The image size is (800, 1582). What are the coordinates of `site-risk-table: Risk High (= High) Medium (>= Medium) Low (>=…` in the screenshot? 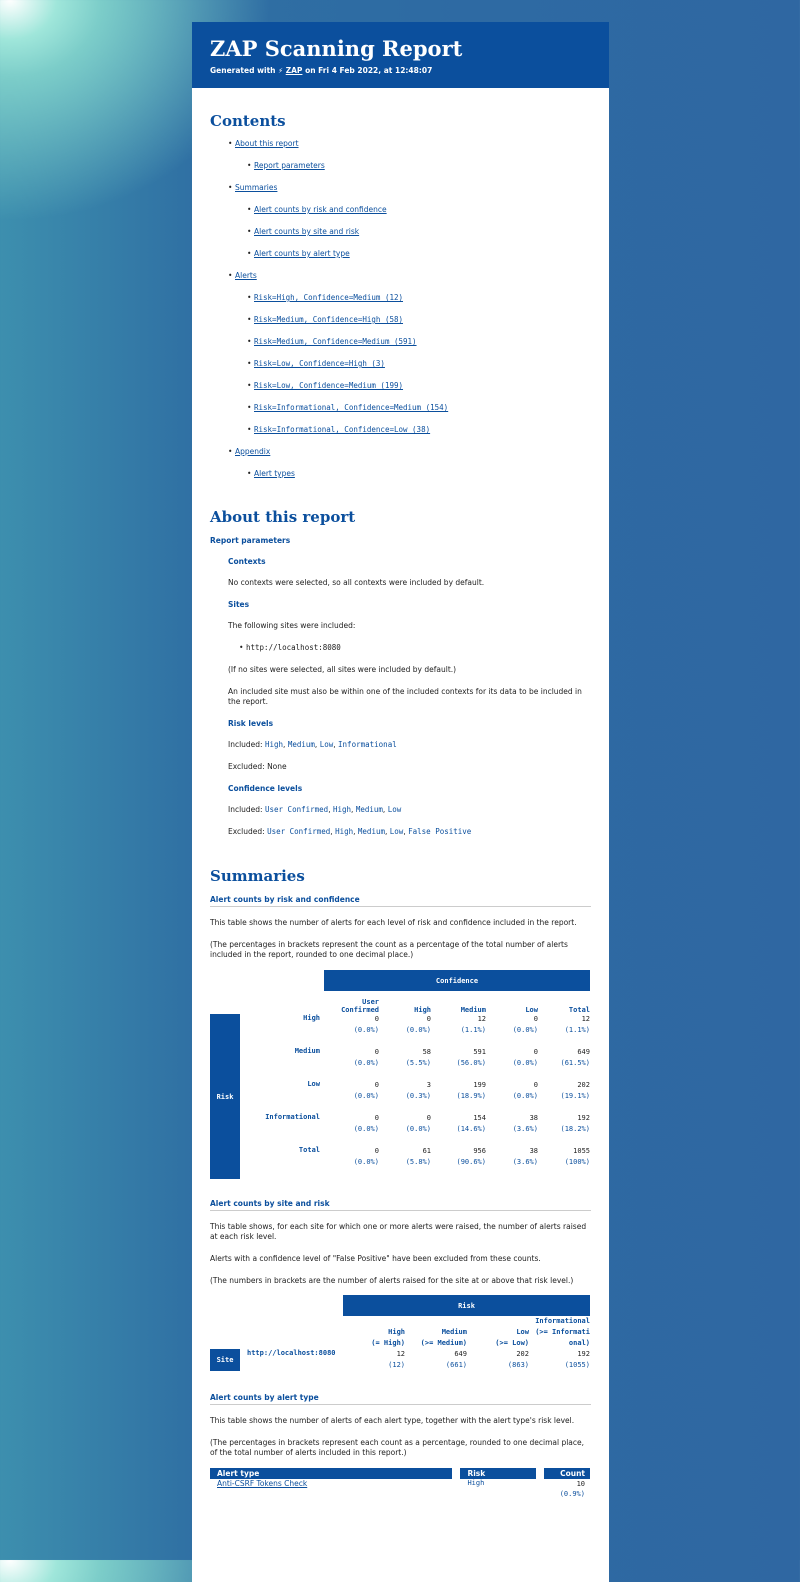 It's located at (400, 1333).